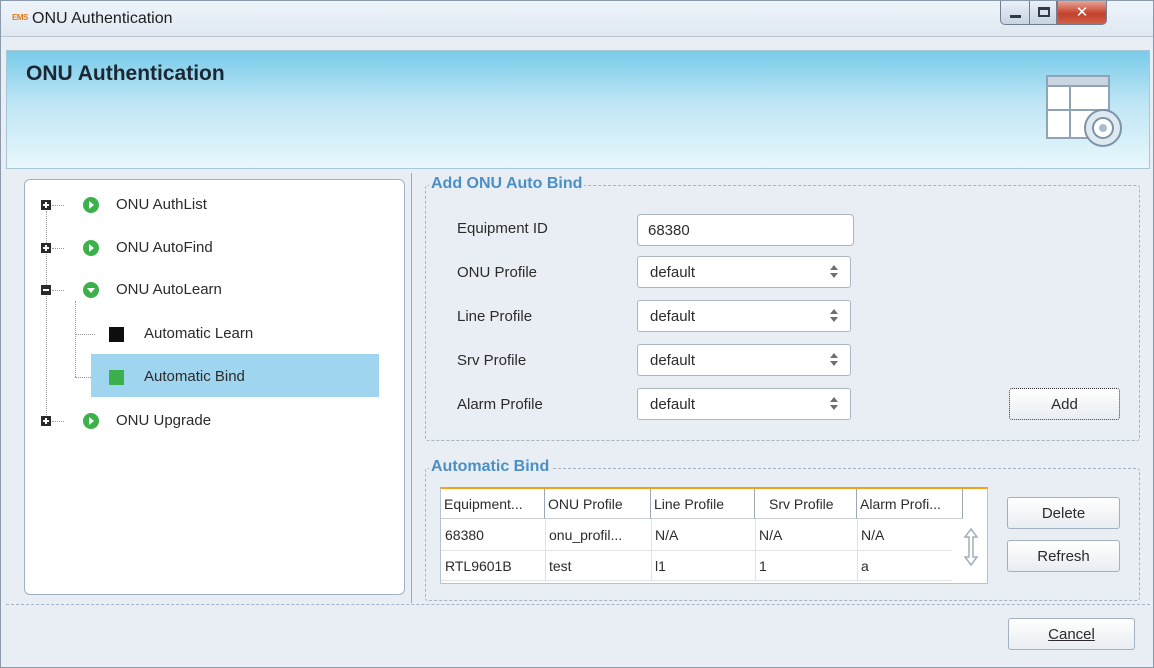  Describe the element at coordinates (493, 535) in the screenshot. I see `table-cell: 68380` at that location.